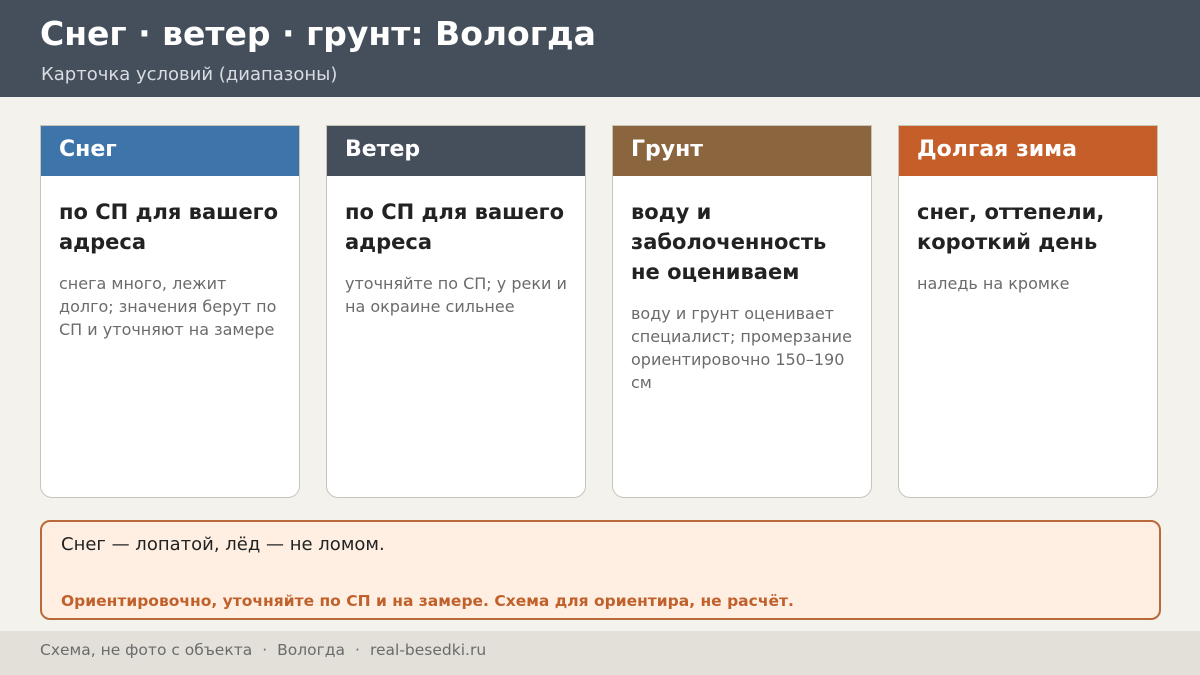  Describe the element at coordinates (311, 650) in the screenshot. I see `footer-city: Вологда` at that location.